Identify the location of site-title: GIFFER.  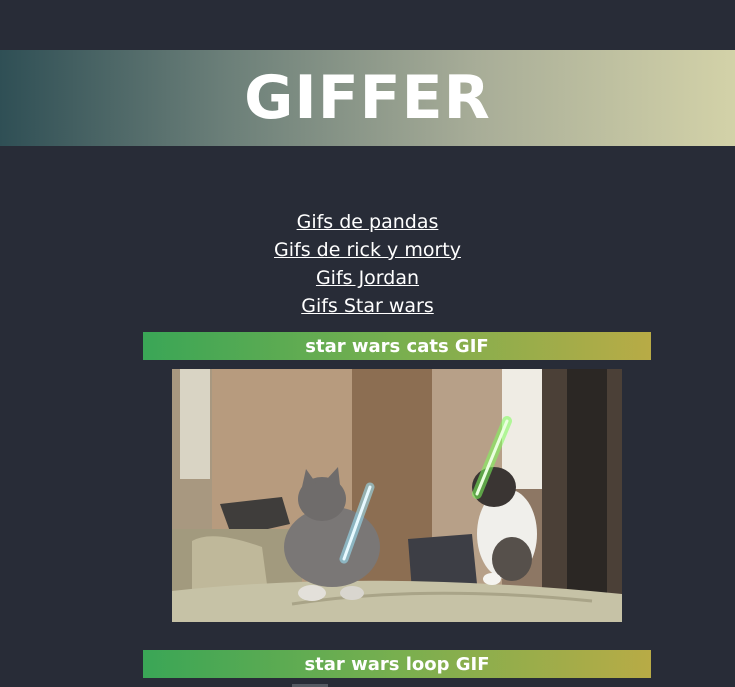
(367, 98).